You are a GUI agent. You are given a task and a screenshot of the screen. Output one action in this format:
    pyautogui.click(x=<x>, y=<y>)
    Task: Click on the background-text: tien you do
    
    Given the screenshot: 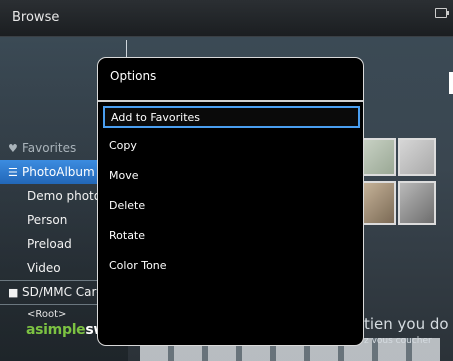 What is the action you would take?
    pyautogui.click(x=406, y=324)
    